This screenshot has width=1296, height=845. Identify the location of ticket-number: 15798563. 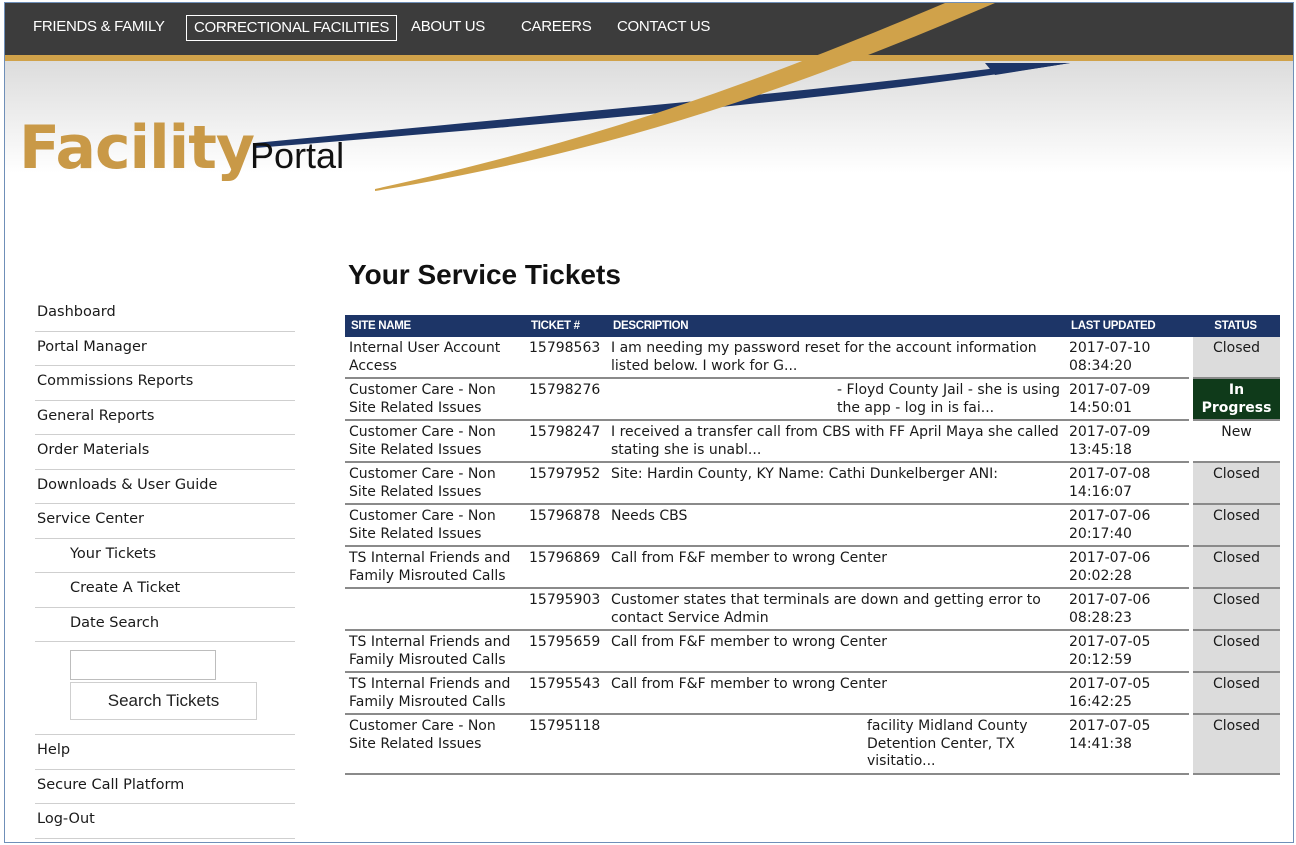
(566, 358).